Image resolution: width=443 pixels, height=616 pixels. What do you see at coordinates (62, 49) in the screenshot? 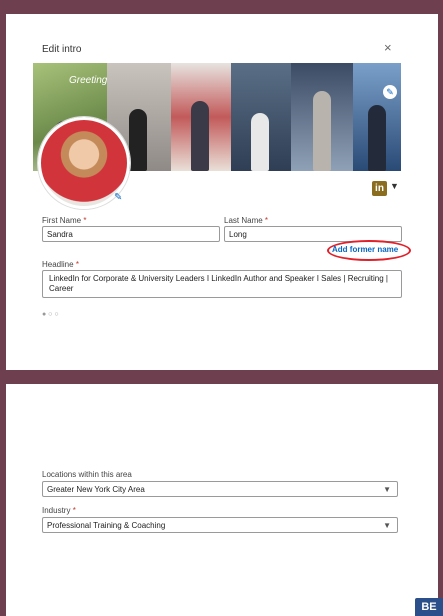
I see `modal-title: Edit intro` at bounding box center [62, 49].